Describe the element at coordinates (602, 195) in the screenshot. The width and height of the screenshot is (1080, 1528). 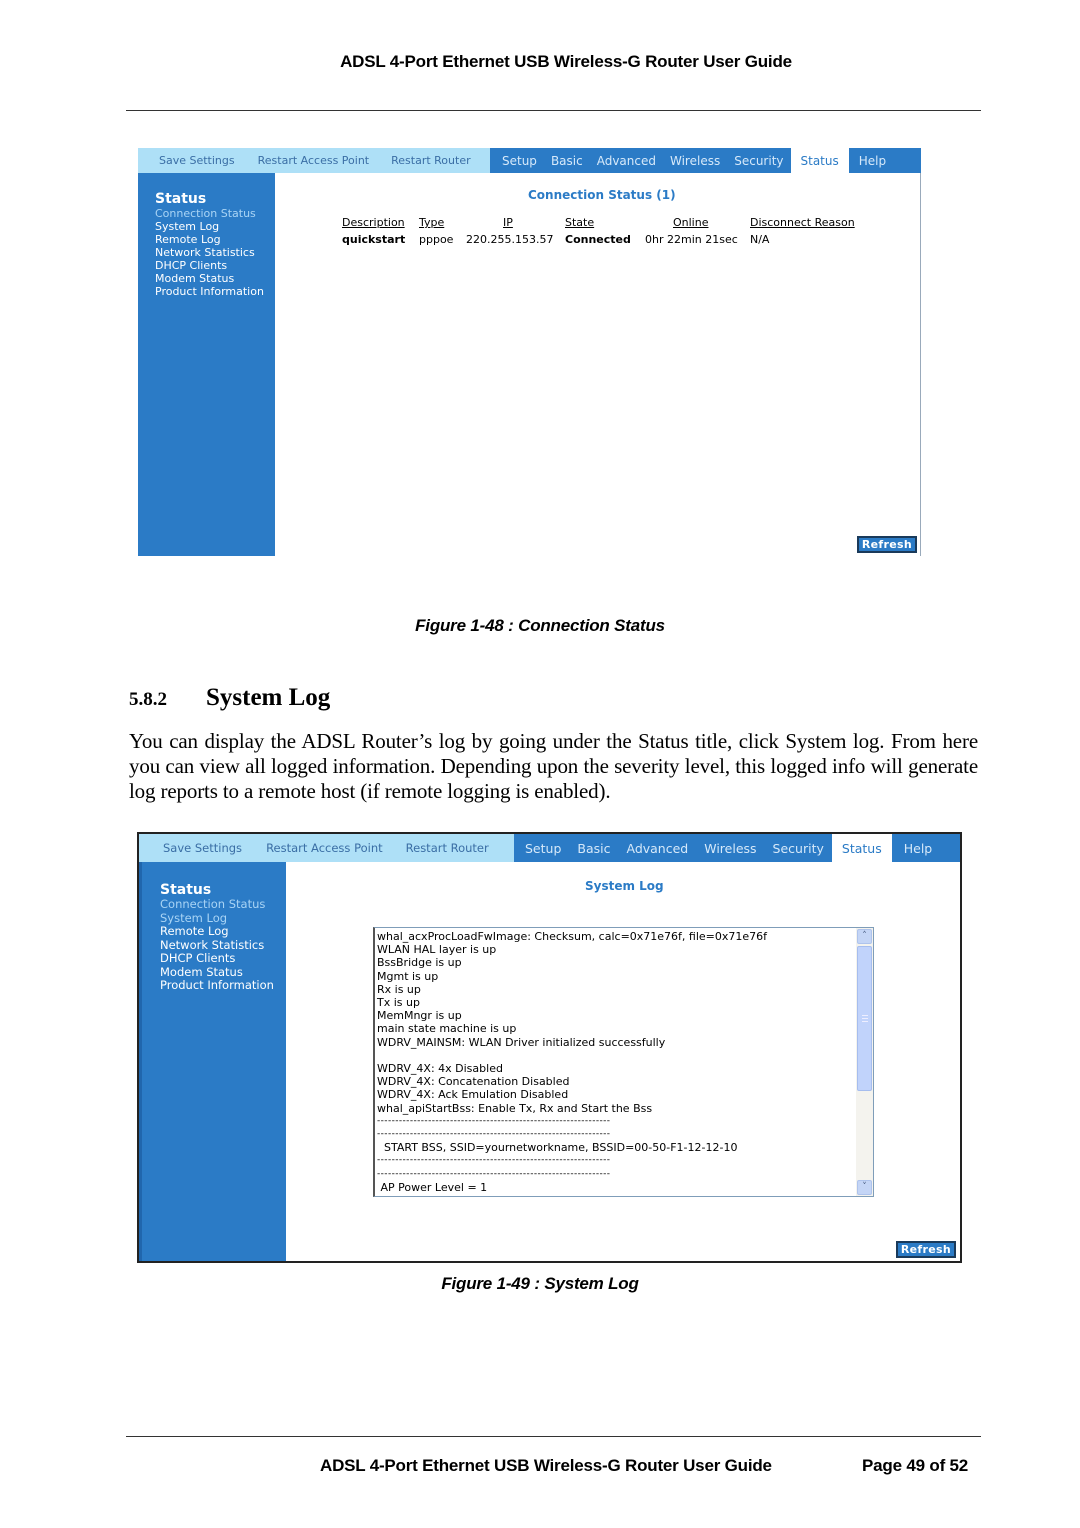
I see `content-title: Connection Status (1)` at that location.